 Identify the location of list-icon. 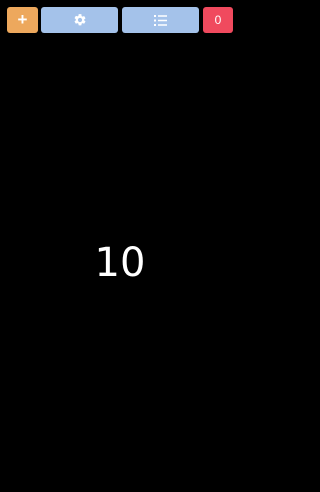
(160, 20).